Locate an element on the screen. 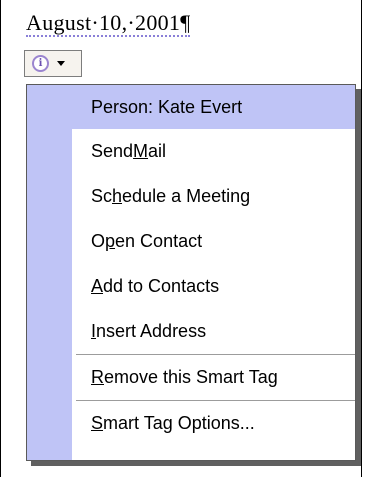 Image resolution: width=368 pixels, height=477 pixels. menu-item-add-to-contacts: Add to Contacts is located at coordinates (213, 286).